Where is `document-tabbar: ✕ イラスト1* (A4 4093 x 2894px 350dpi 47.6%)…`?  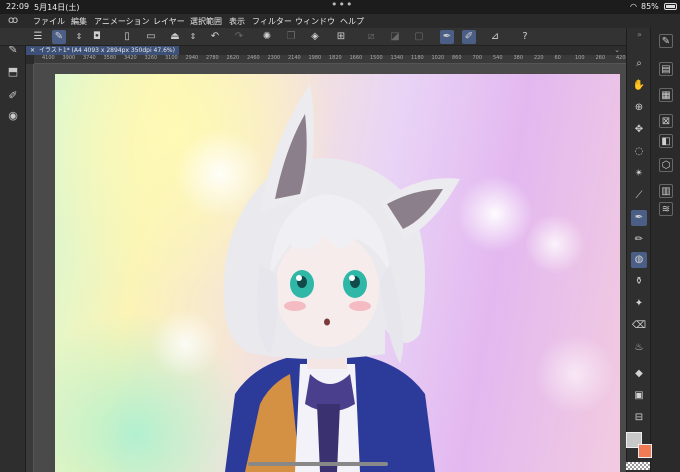
document-tabbar: ✕ イラスト1* (A4 4093 x 2894px 350dpi 47.6%)… is located at coordinates (326, 50).